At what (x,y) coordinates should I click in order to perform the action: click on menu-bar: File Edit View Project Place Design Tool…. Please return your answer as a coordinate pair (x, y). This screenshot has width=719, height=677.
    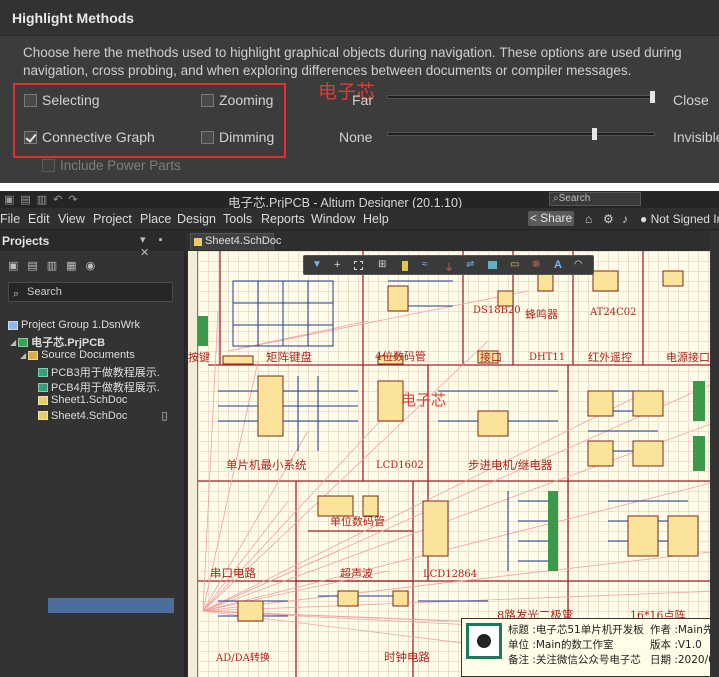
    Looking at the image, I should click on (359, 219).